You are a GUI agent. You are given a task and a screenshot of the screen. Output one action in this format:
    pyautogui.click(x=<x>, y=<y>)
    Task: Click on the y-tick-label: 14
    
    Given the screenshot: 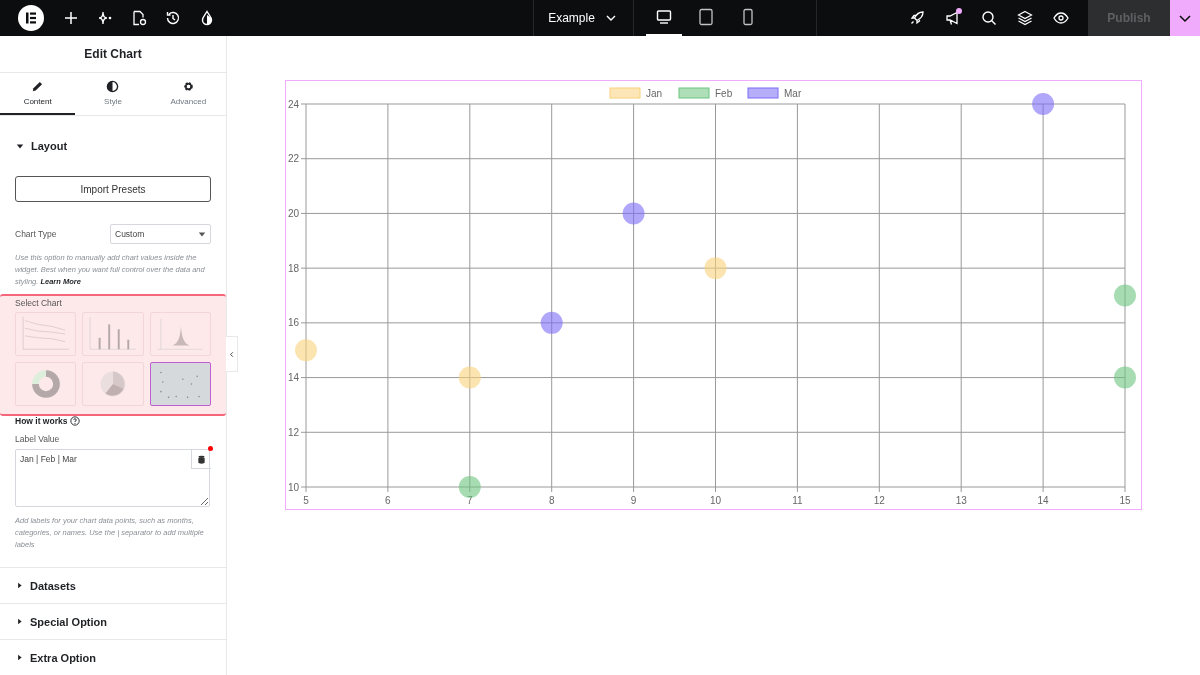 What is the action you would take?
    pyautogui.click(x=293, y=378)
    